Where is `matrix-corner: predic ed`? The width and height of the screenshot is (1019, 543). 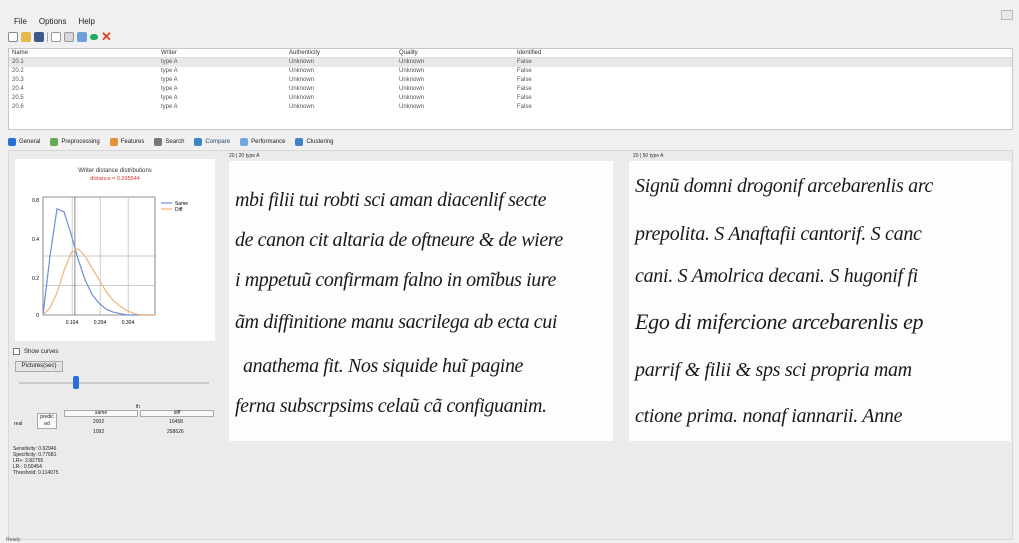
matrix-corner: predic ed is located at coordinates (47, 421).